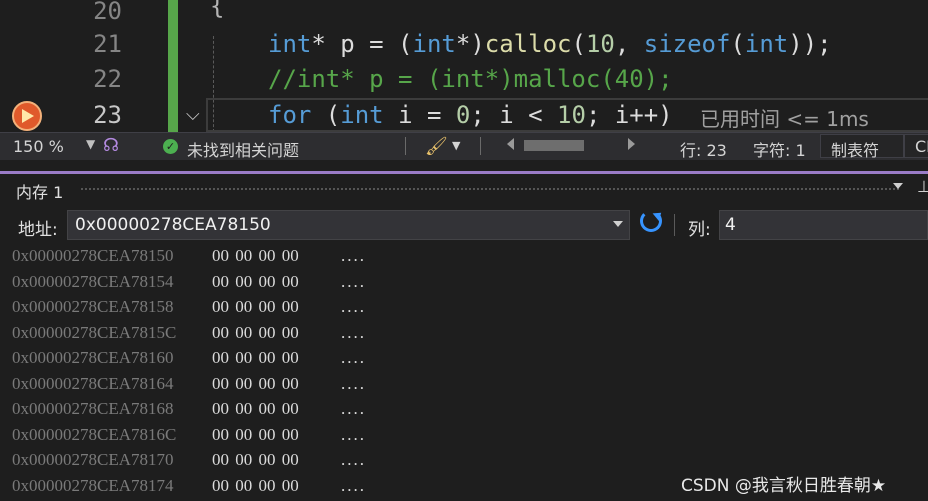  I want to click on check-icon: ✓, so click(170, 146).